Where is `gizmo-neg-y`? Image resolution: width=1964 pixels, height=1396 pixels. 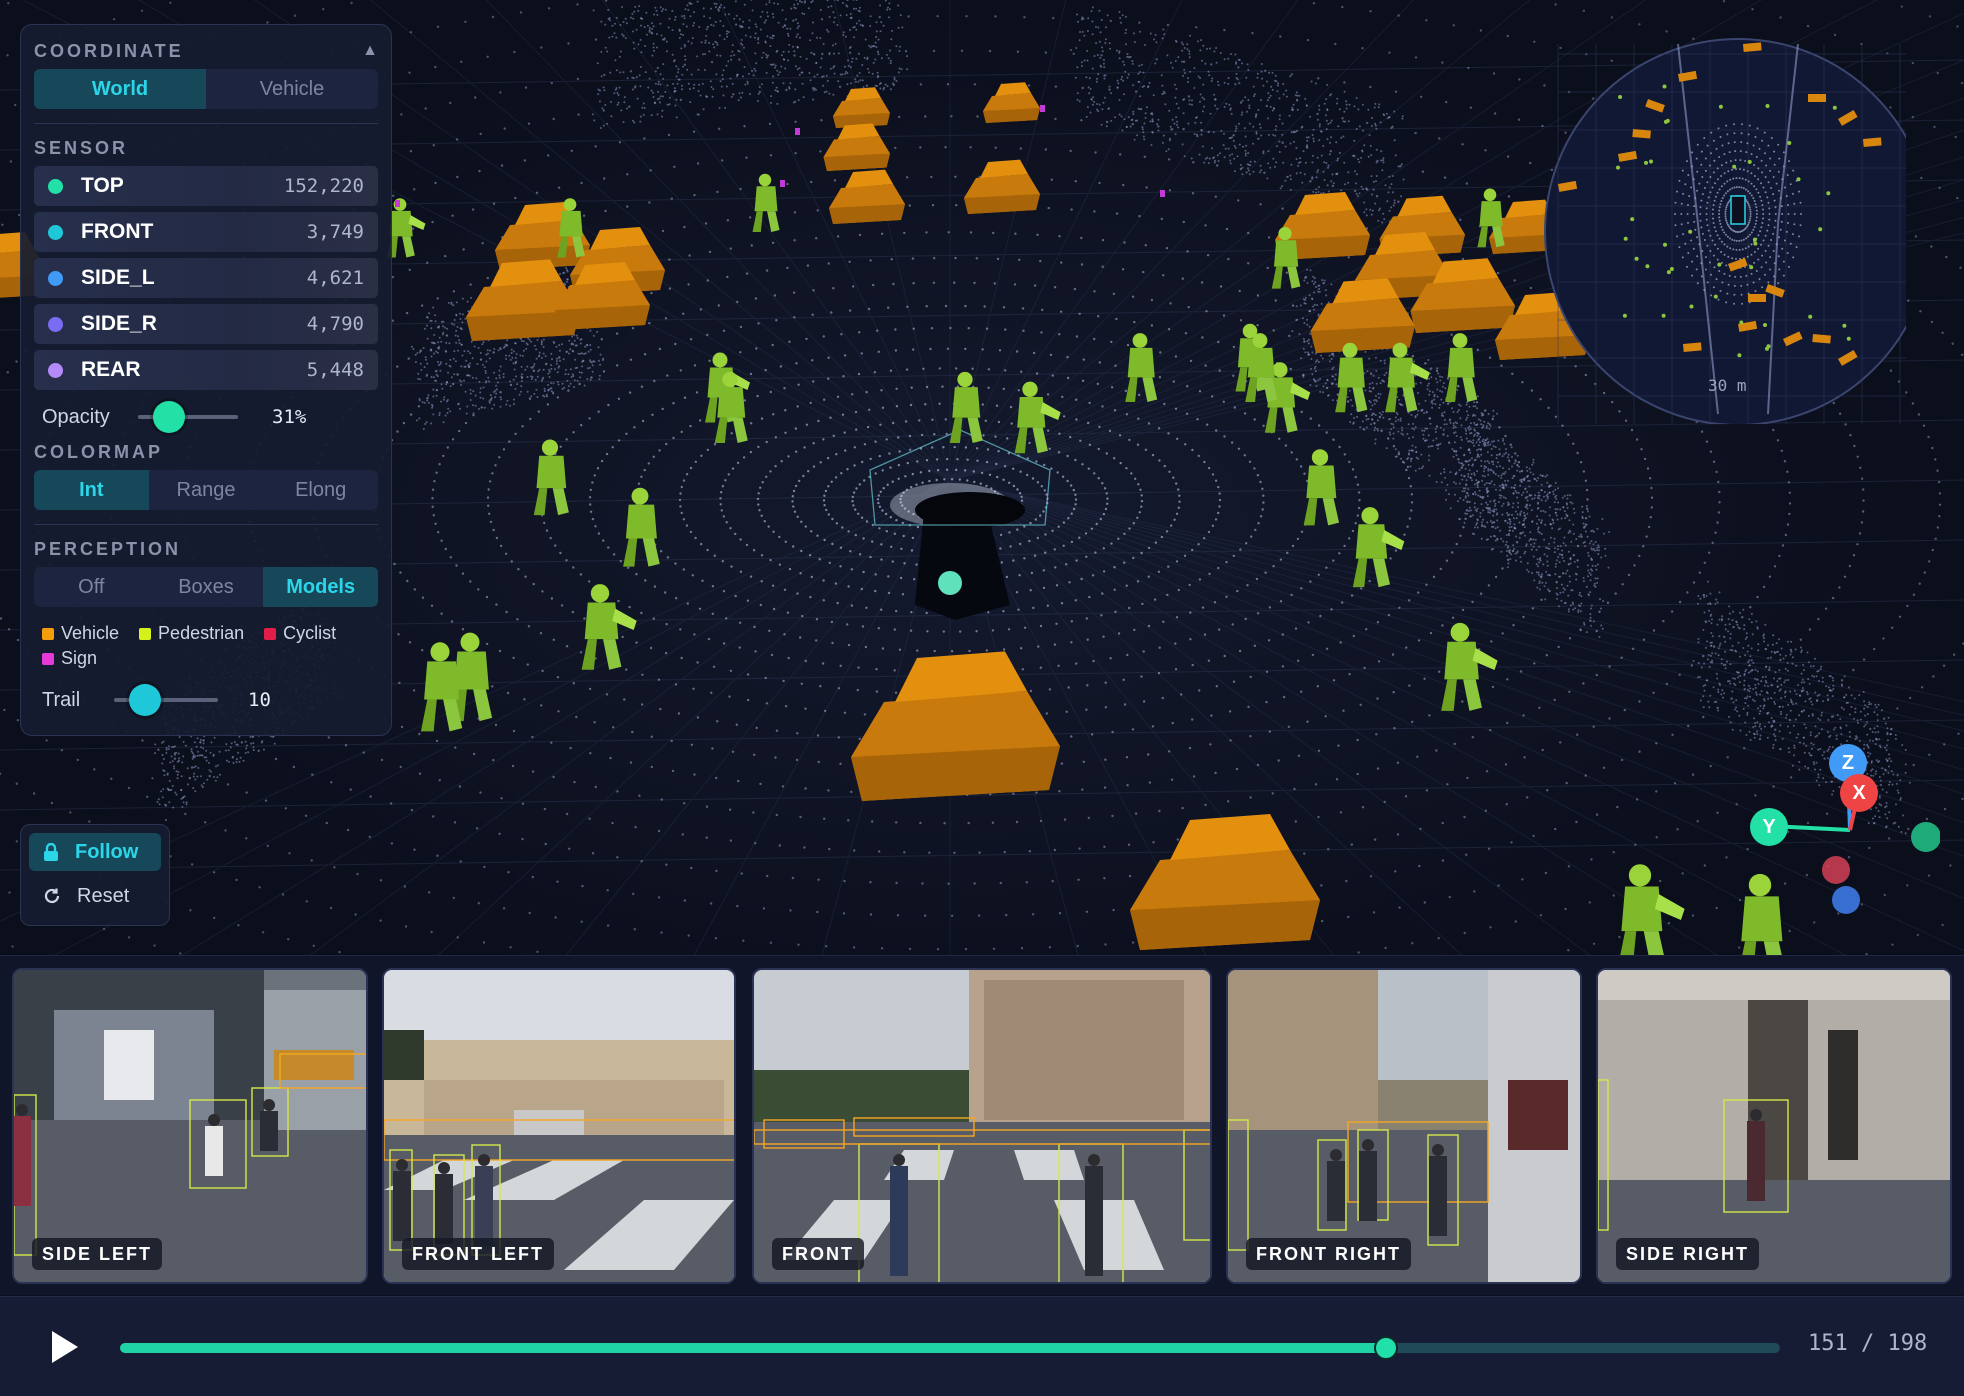 gizmo-neg-y is located at coordinates (1925, 837).